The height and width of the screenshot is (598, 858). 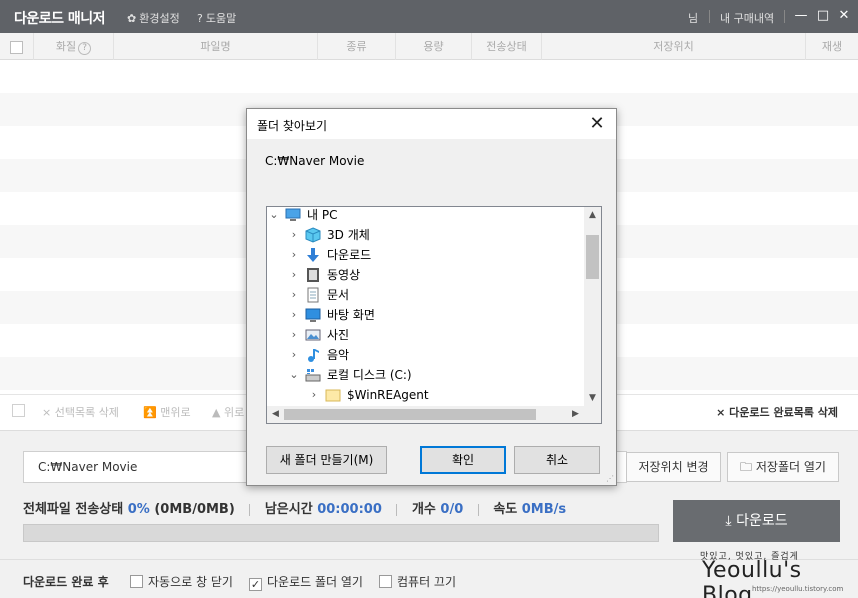 What do you see at coordinates (832, 46) in the screenshot?
I see `column-play: 재생` at bounding box center [832, 46].